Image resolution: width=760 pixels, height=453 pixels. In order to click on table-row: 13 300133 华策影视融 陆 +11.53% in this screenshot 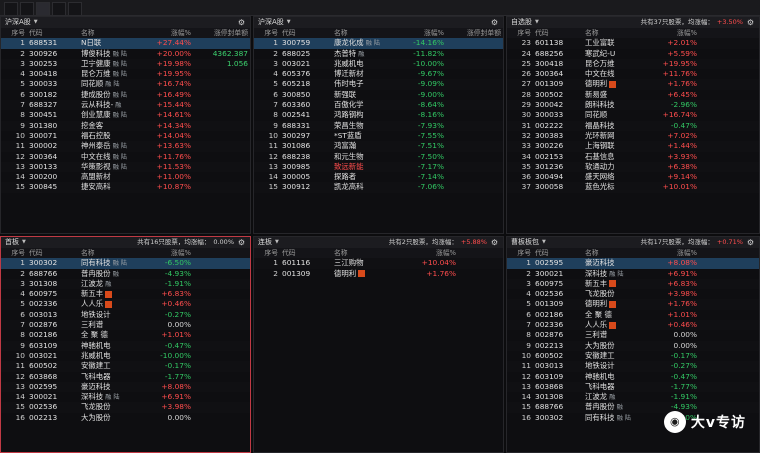, I will do `click(125, 167)`.